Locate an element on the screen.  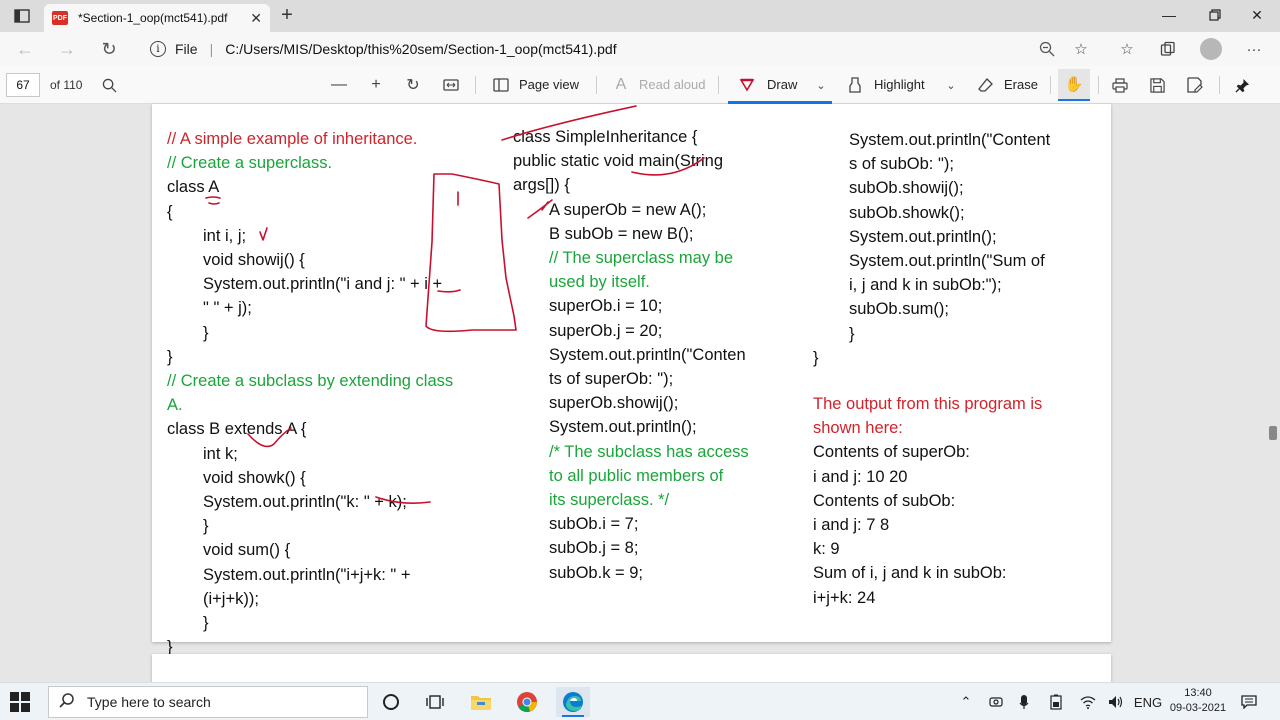
input-language: ENG is located at coordinates (1148, 701).